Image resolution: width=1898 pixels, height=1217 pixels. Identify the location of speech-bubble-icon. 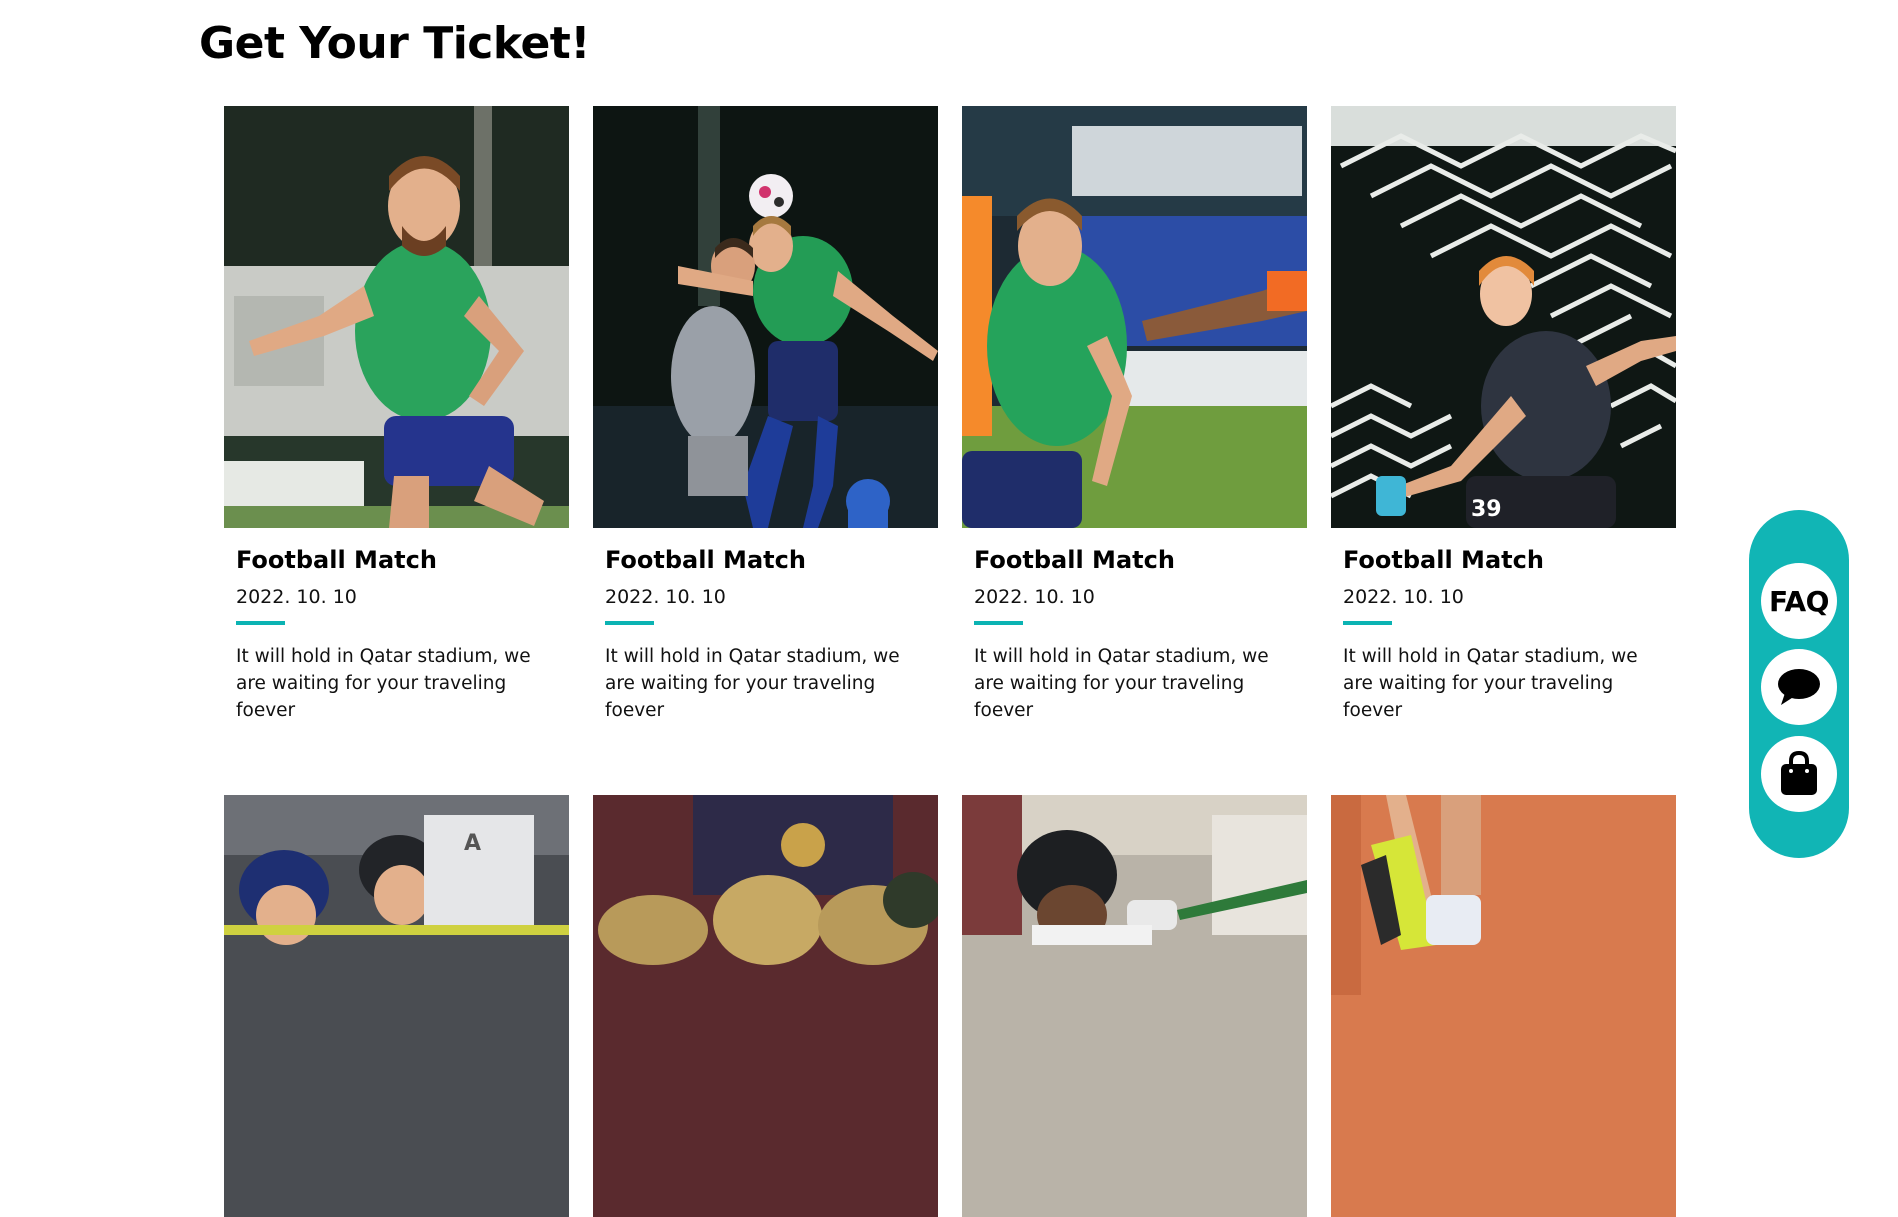
(1799, 687).